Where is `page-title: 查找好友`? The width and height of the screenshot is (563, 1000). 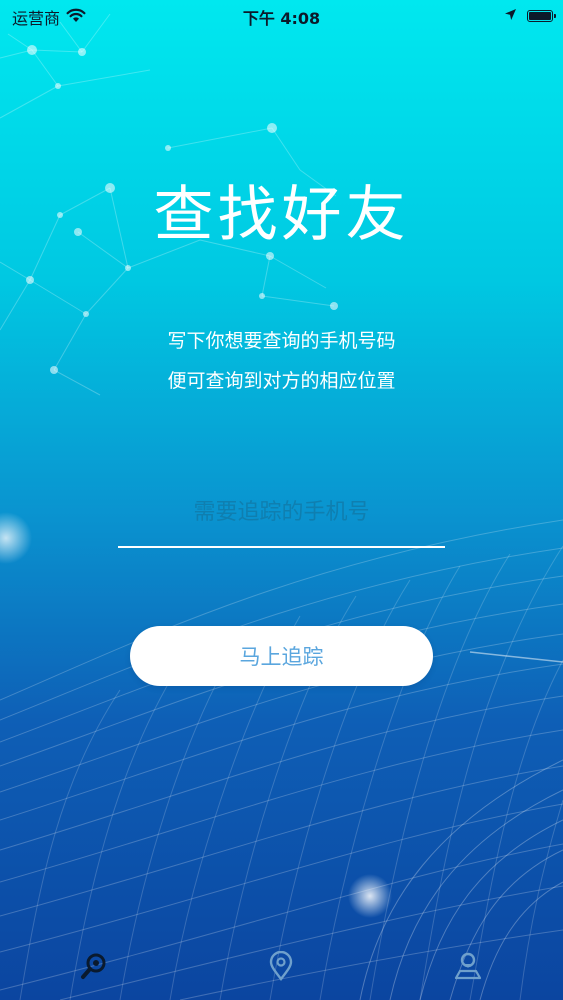 page-title: 查找好友 is located at coordinates (281, 215).